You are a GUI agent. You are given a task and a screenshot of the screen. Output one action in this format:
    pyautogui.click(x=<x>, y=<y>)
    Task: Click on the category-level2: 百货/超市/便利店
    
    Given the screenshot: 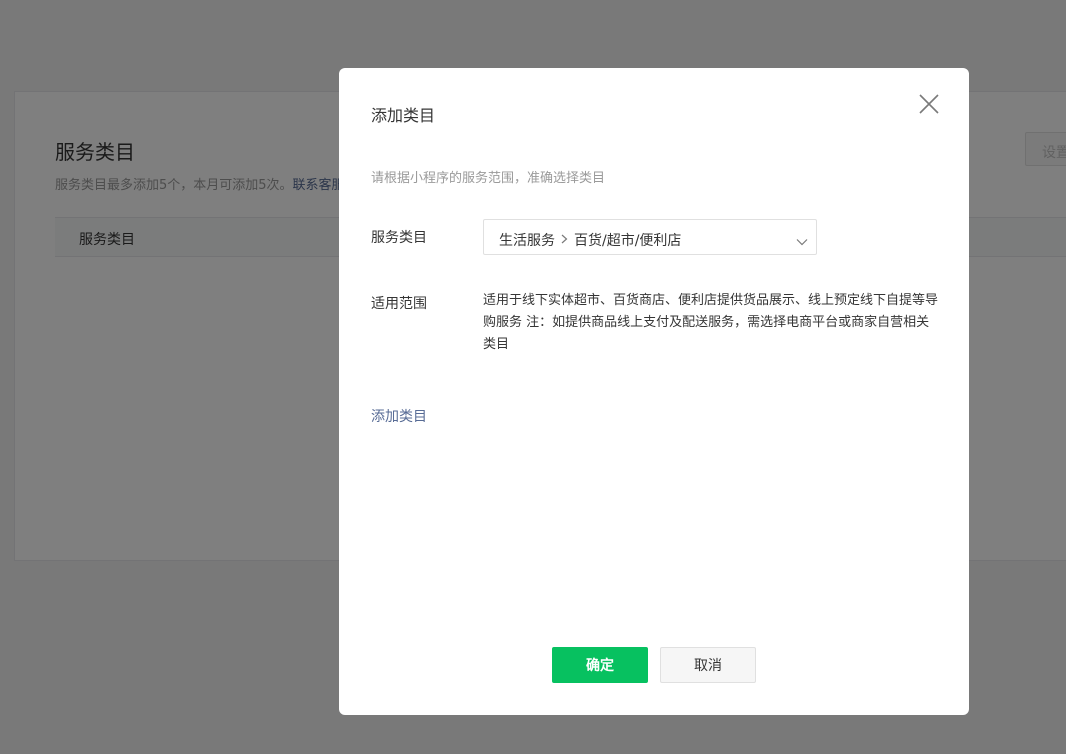 What is the action you would take?
    pyautogui.click(x=628, y=241)
    